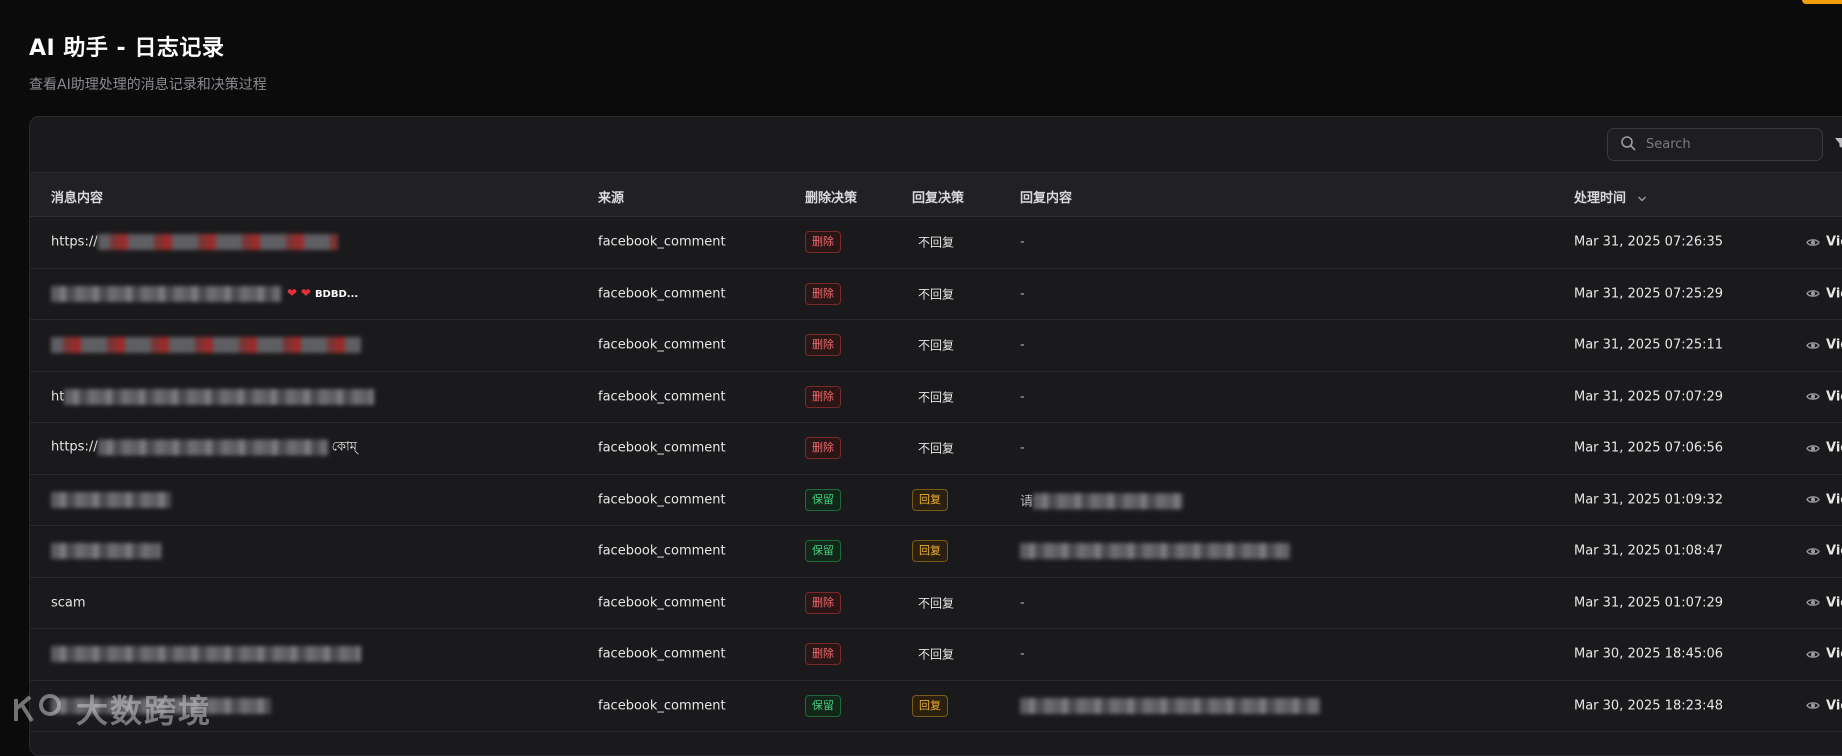  Describe the element at coordinates (1102, 500) in the screenshot. I see `reply-content-cell: 请` at that location.